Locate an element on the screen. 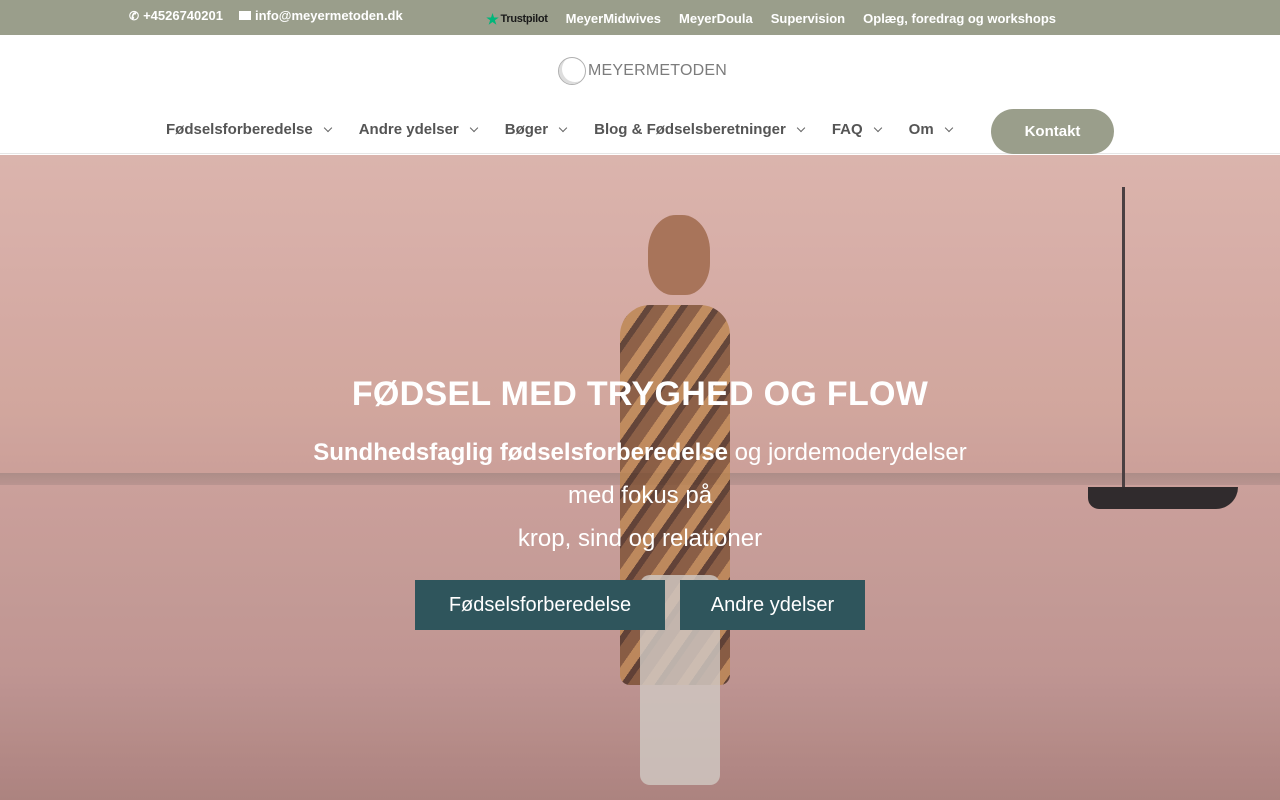  nav-item-andre-ydelser: Andre ydelser is located at coordinates (418, 129).